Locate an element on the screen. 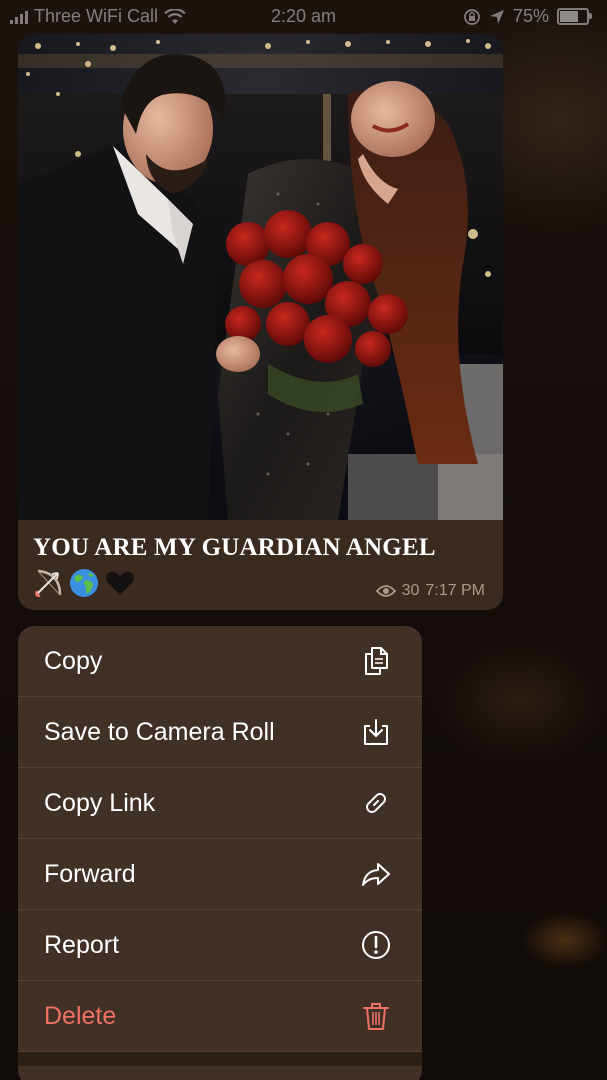  menu-item-forward: Forward is located at coordinates (220, 874).